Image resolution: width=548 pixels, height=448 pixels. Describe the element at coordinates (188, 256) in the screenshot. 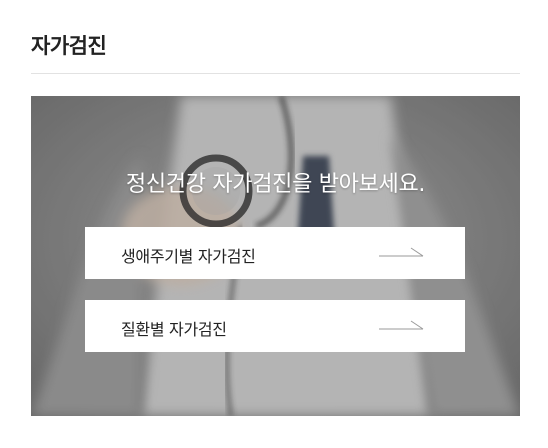

I see `lifecycle-self-check-label: 생애주기별 자가검진` at that location.